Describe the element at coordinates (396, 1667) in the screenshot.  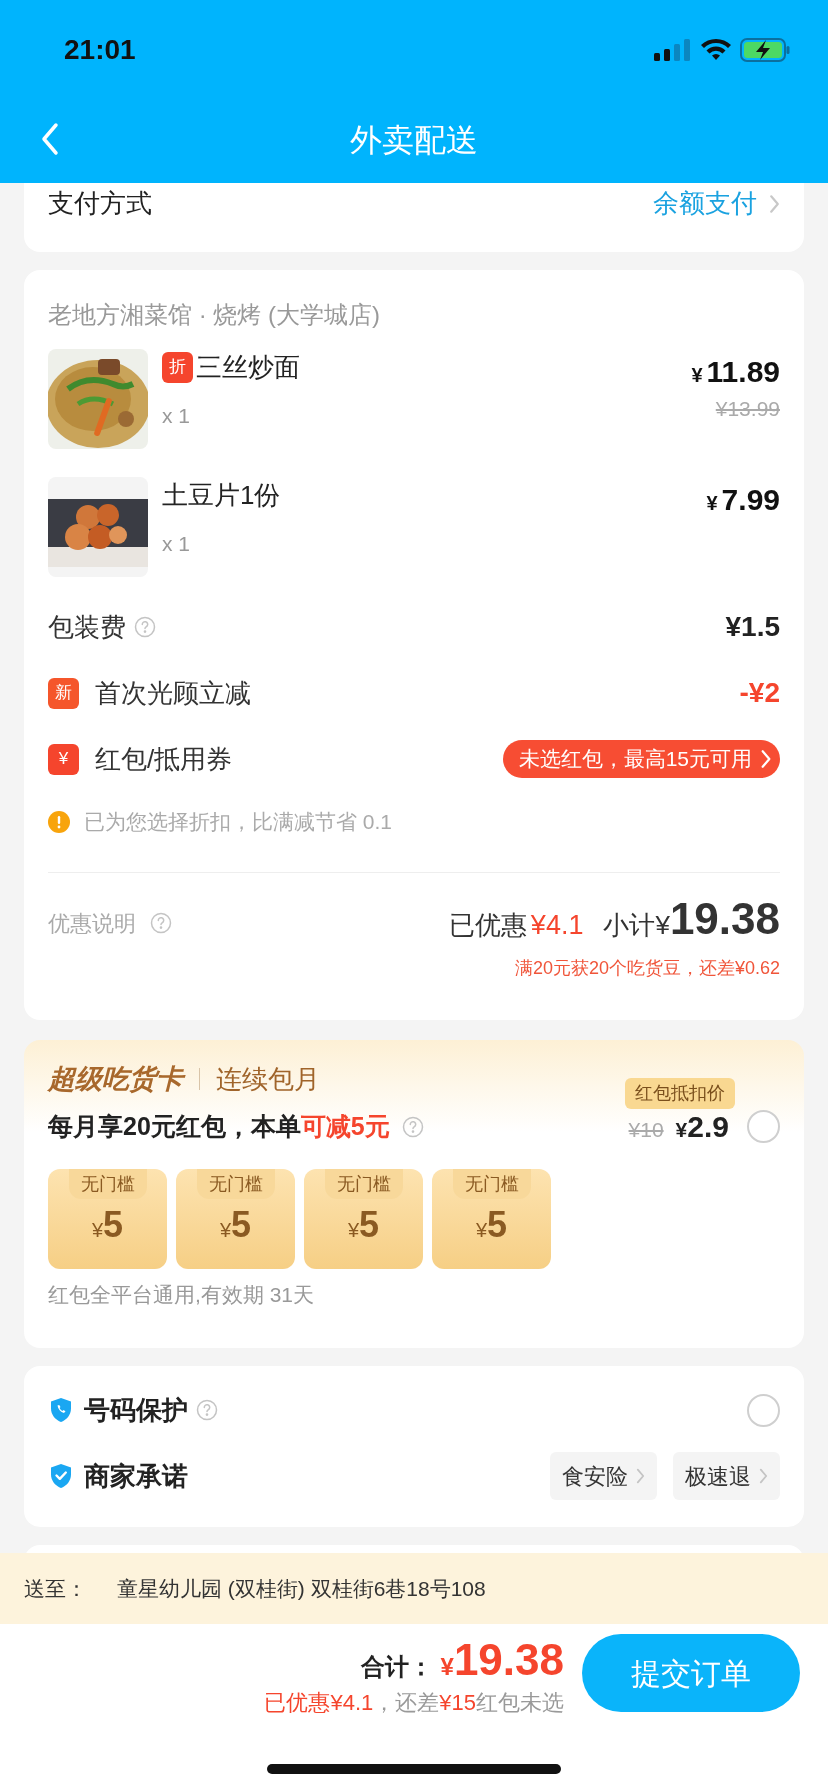
I see `total-label: 合计：` at that location.